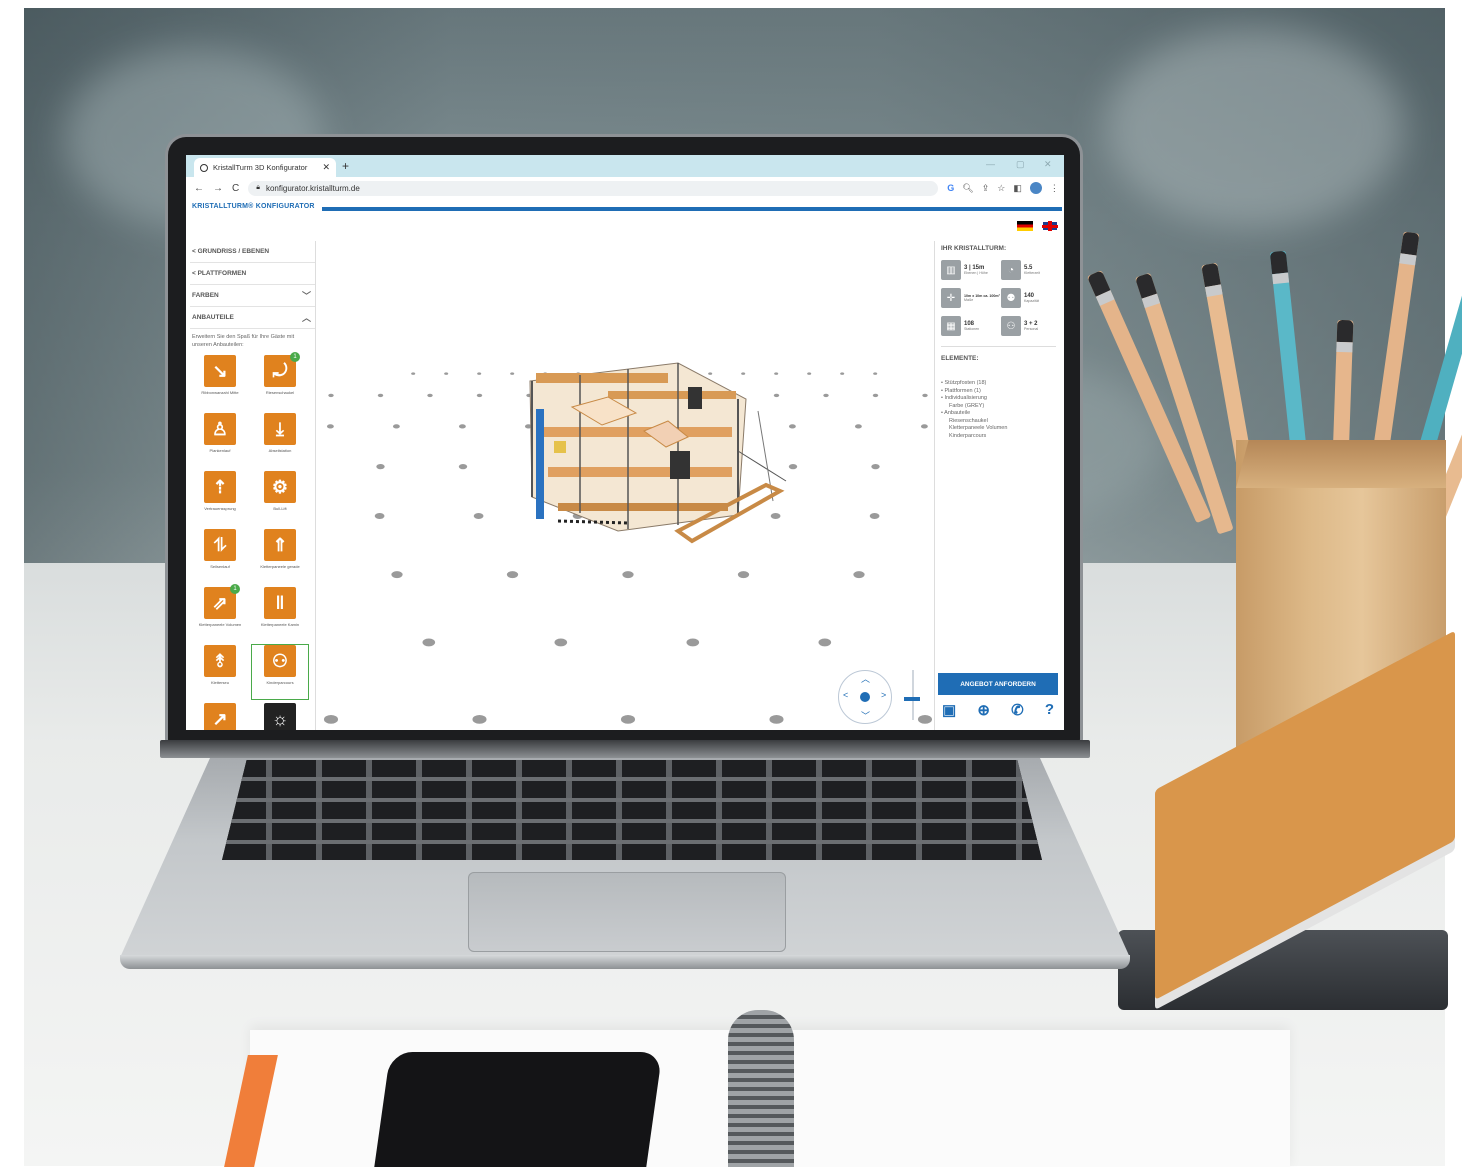 The image size is (1462, 1167). What do you see at coordinates (912, 699) in the screenshot?
I see `zoom-slider-handle` at bounding box center [912, 699].